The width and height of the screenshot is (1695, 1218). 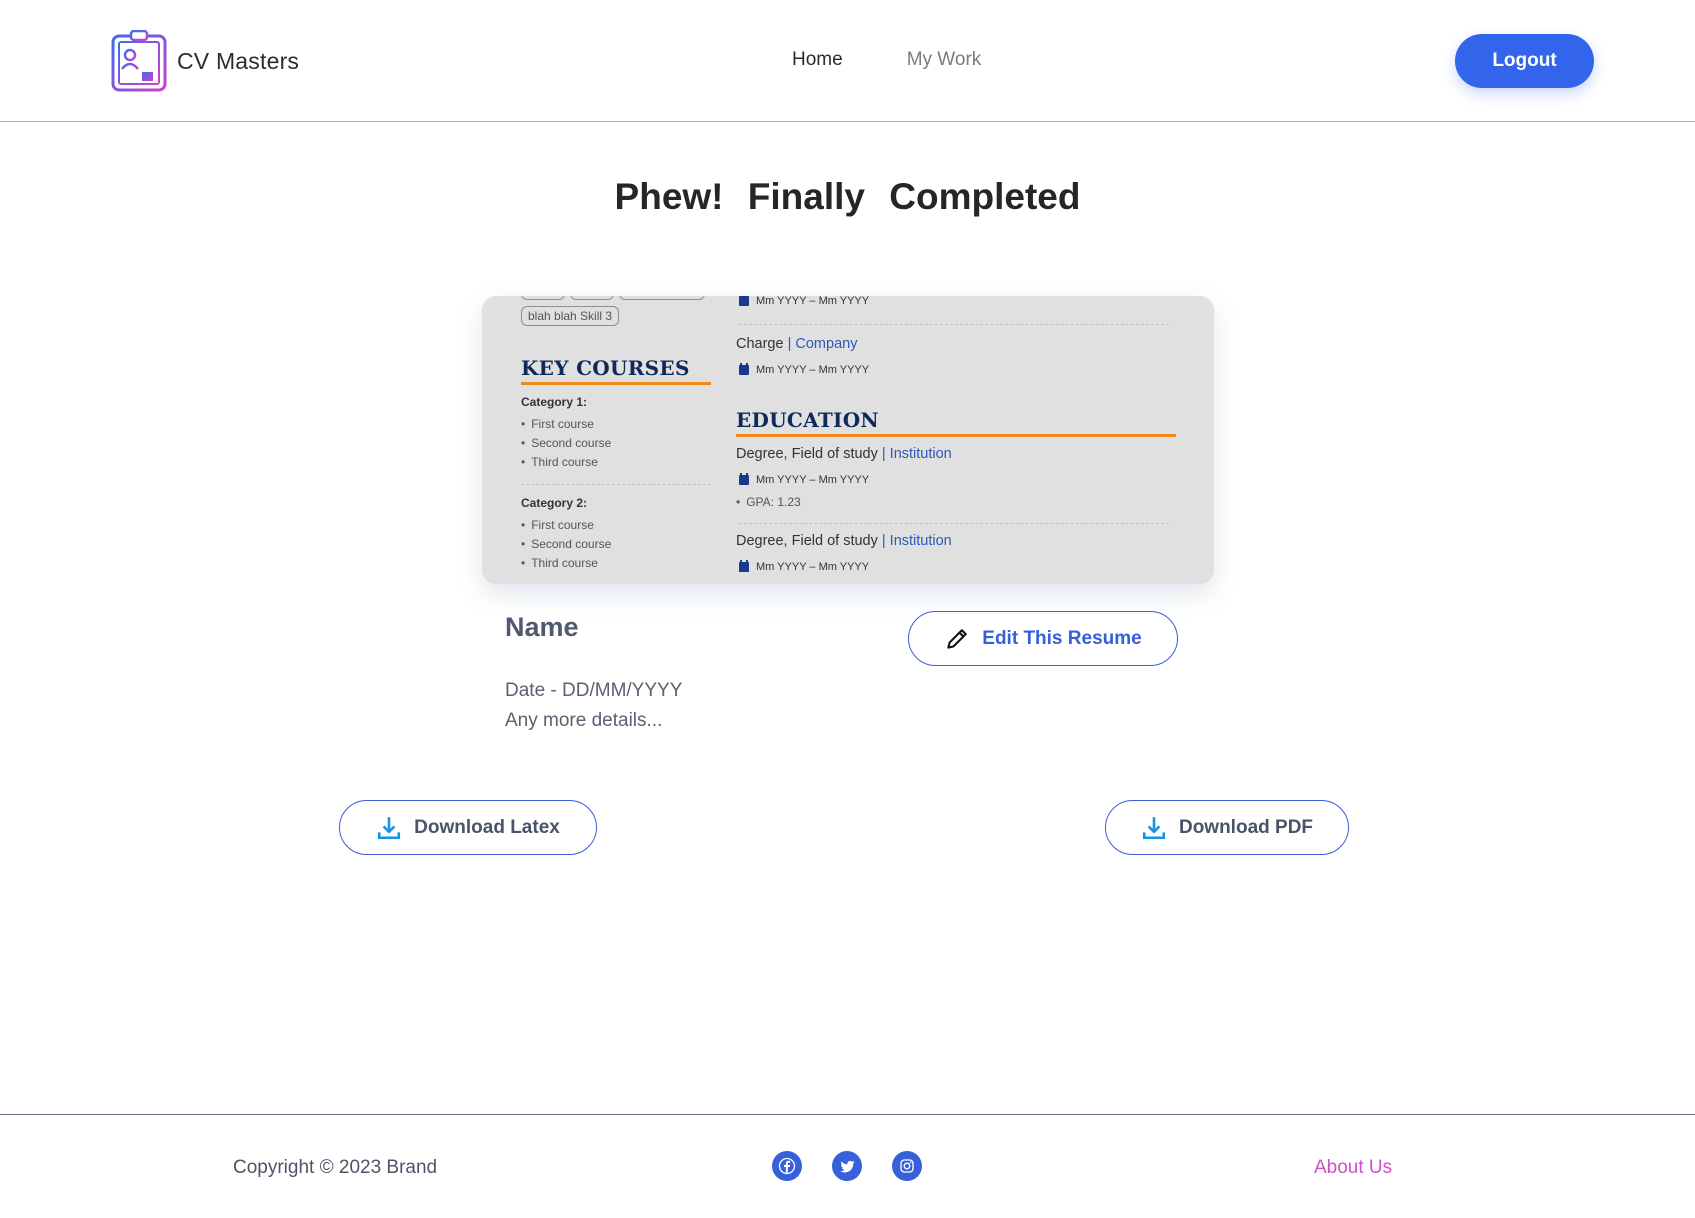 I want to click on experience-role: Charge, so click(x=760, y=344).